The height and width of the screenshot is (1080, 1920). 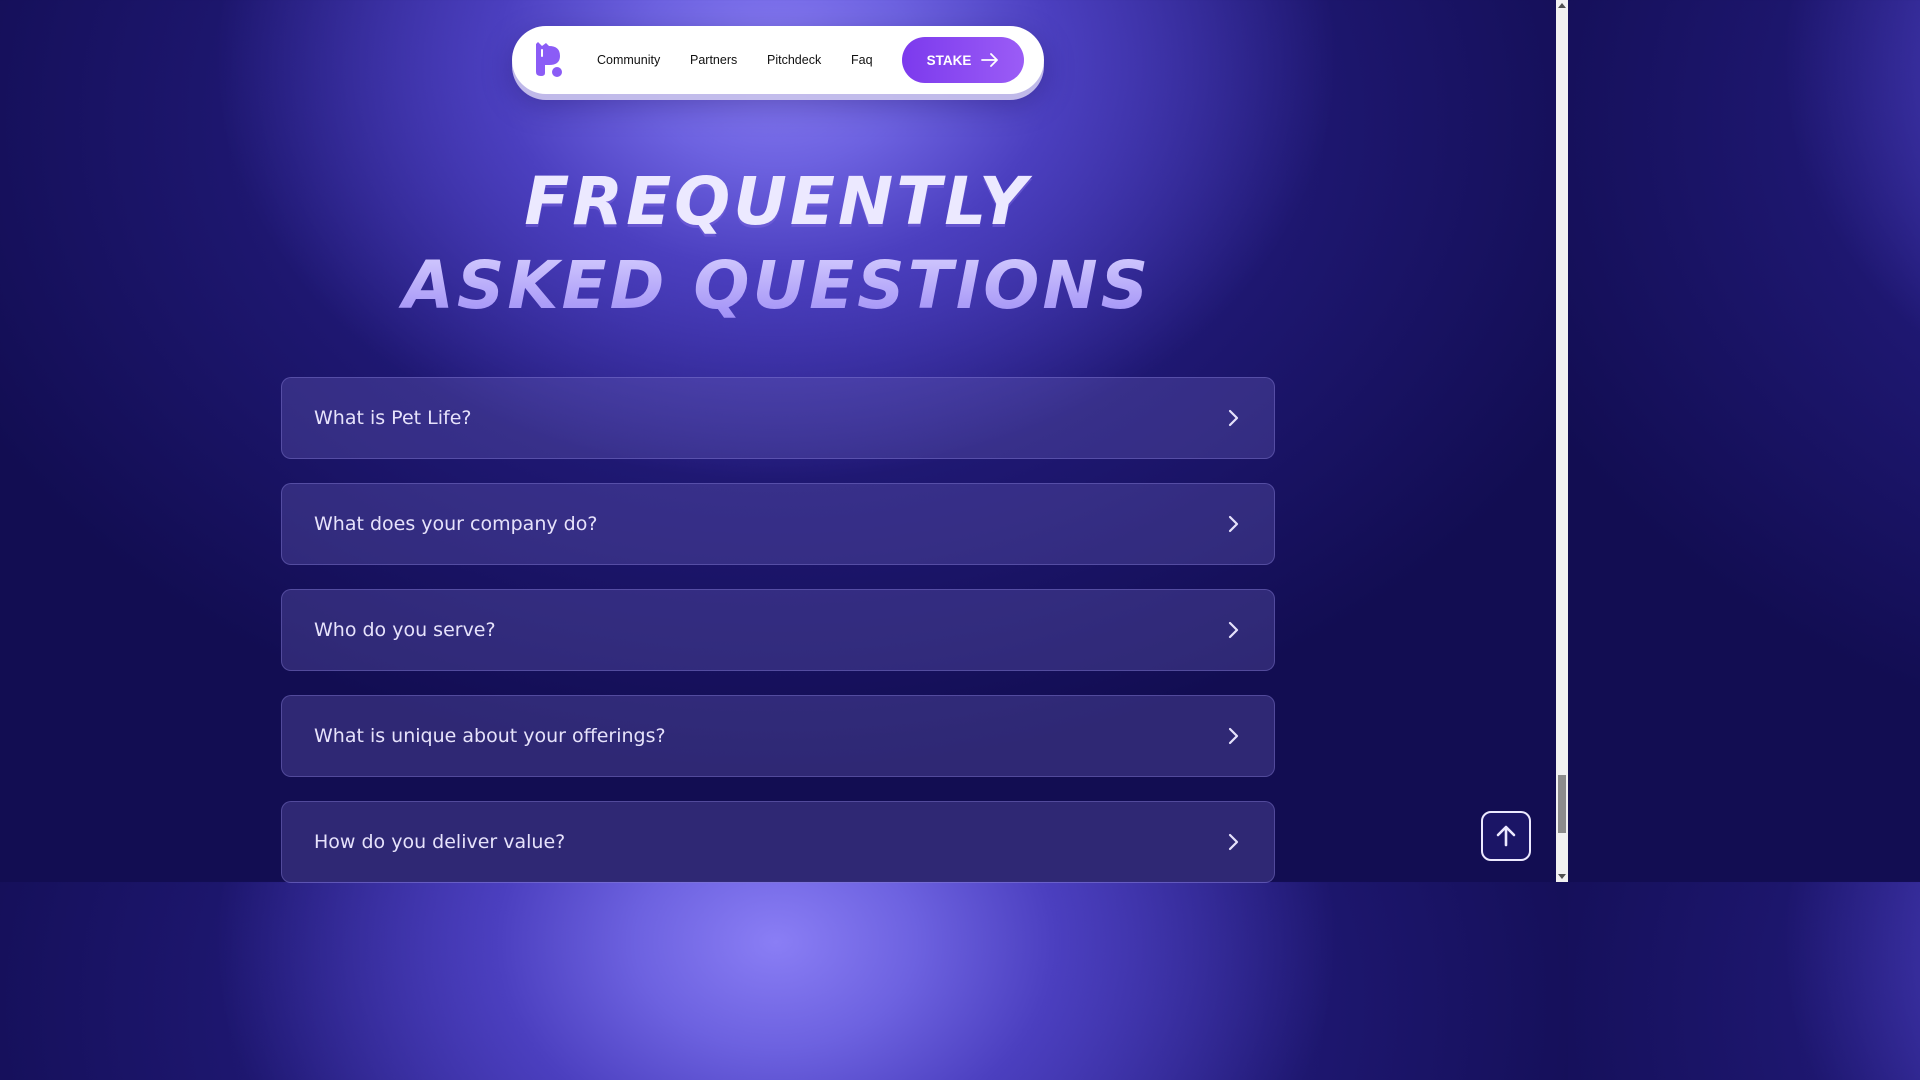 I want to click on faq-heading-line2: Asked Questions, so click(x=777, y=286).